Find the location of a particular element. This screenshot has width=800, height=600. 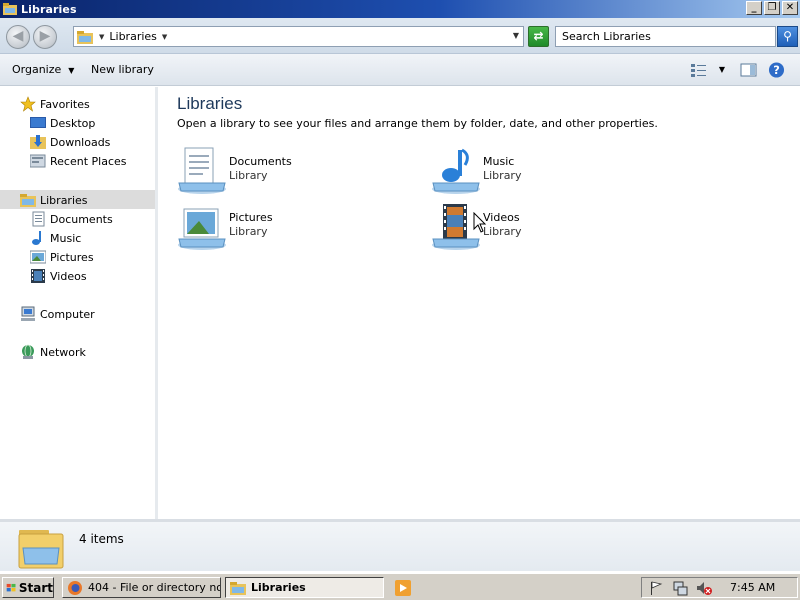

forward-button: ▶ is located at coordinates (45, 37).